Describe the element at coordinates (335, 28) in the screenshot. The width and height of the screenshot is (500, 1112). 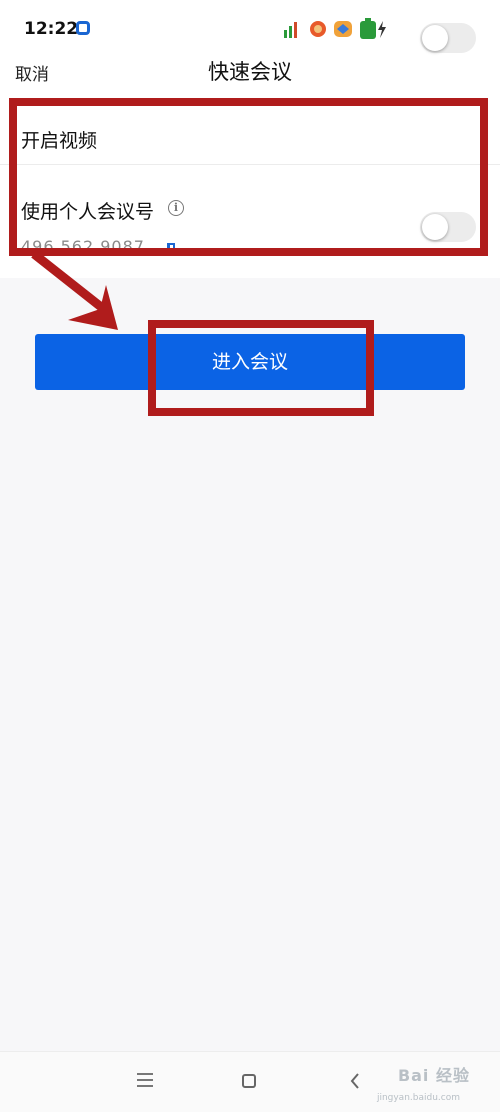
I see `status-icons` at that location.